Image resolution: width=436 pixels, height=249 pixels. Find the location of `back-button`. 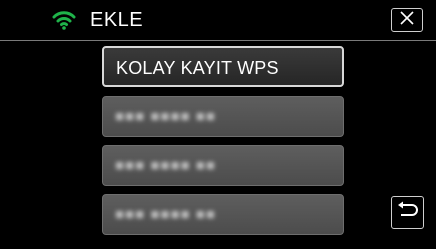

back-button is located at coordinates (407, 212).